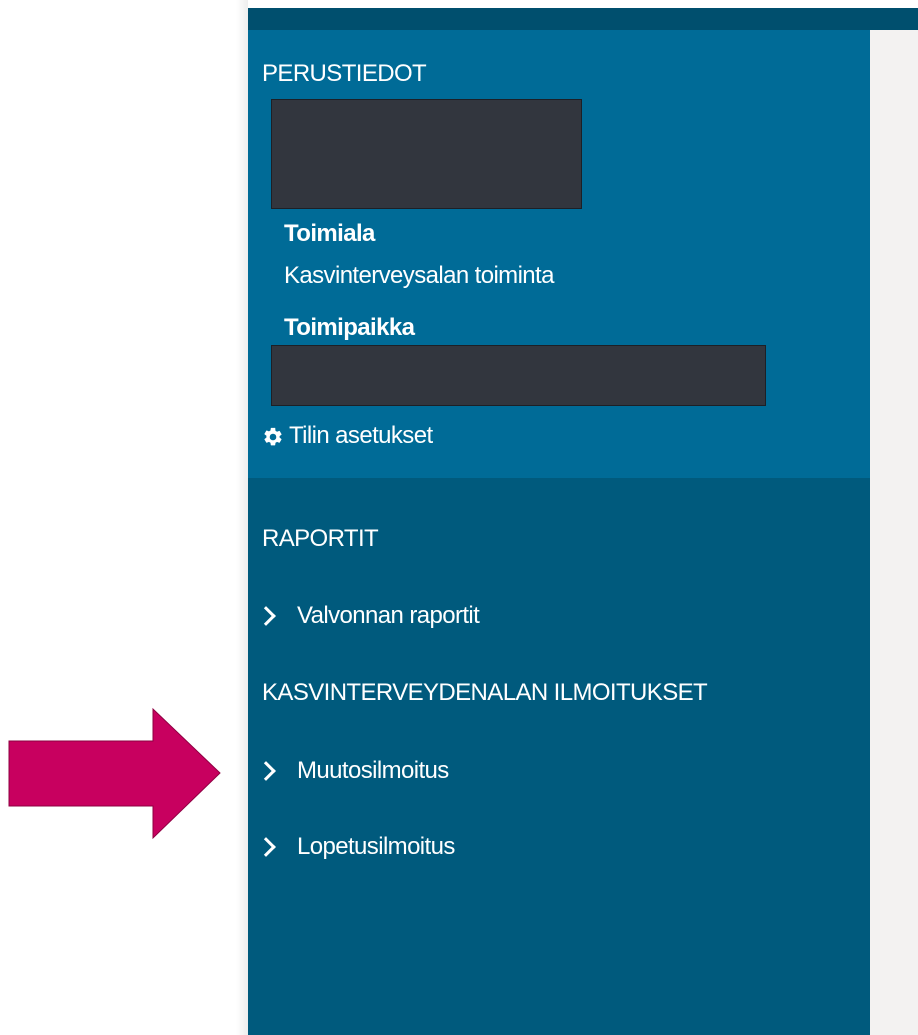 The width and height of the screenshot is (918, 1035). I want to click on reports-heading: RAPORTIT, so click(320, 538).